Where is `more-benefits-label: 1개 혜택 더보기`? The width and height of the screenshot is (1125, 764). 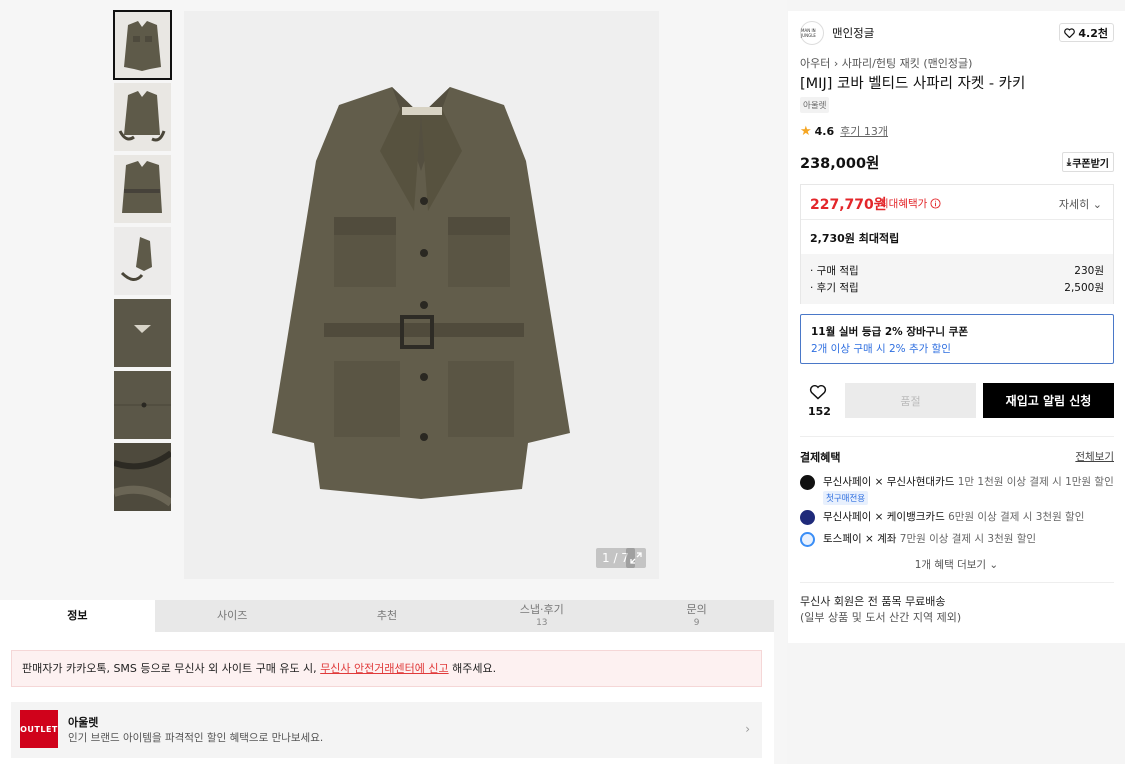 more-benefits-label: 1개 혜택 더보기 is located at coordinates (950, 565).